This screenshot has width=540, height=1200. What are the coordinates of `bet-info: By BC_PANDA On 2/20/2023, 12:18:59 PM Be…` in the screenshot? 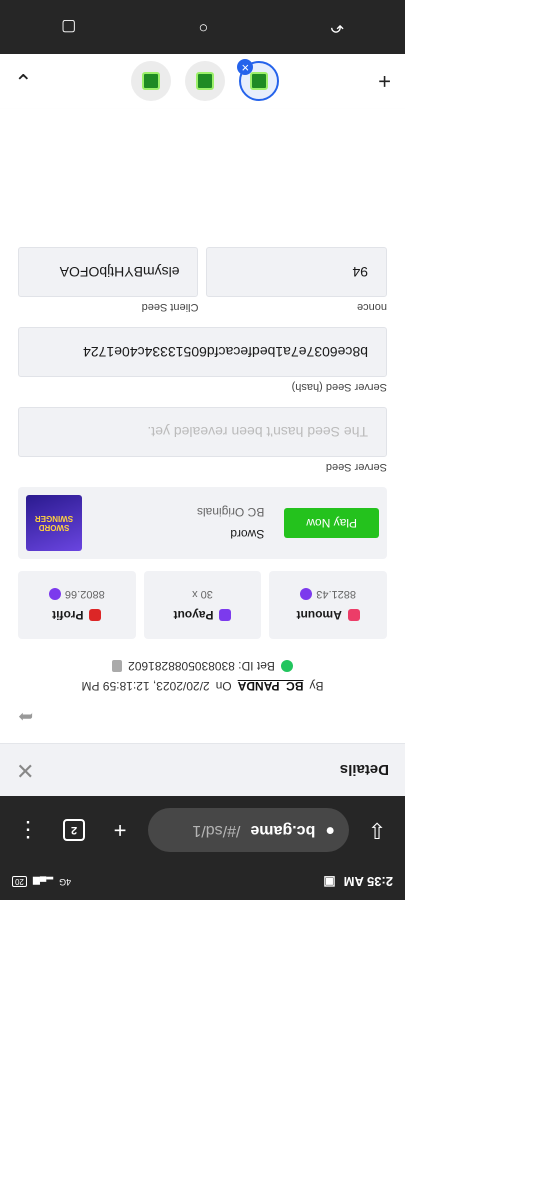 It's located at (202, 676).